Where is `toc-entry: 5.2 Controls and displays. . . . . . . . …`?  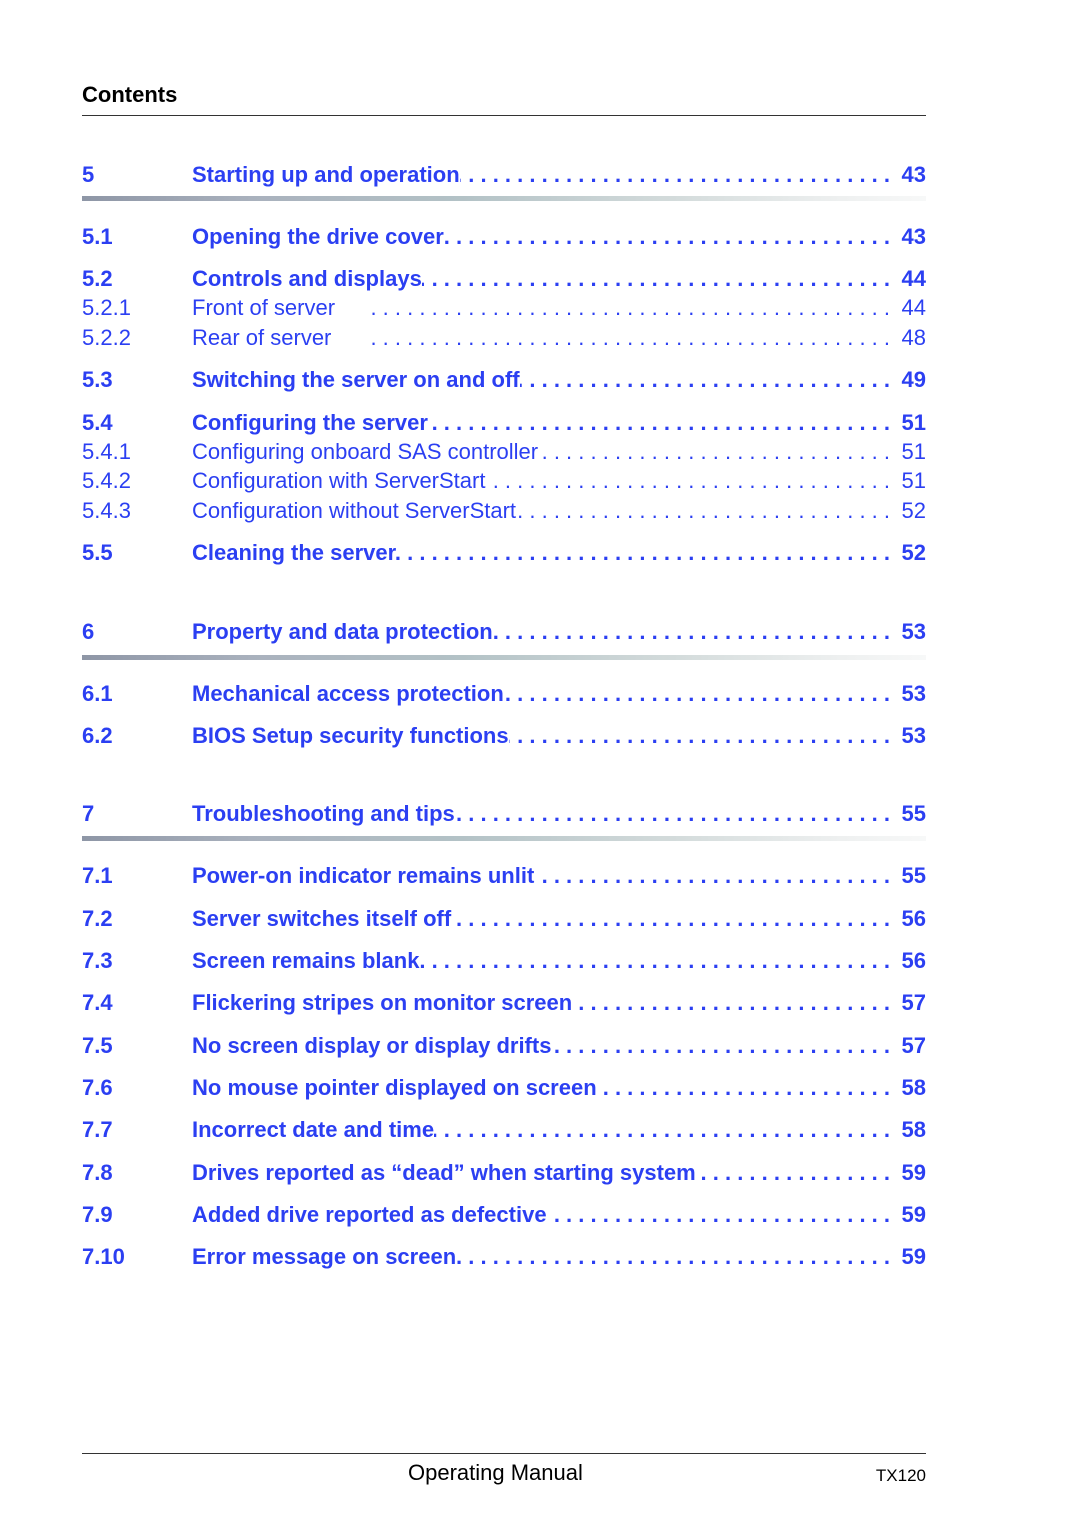 toc-entry: 5.2 Controls and displays. . . . . . . . … is located at coordinates (504, 281).